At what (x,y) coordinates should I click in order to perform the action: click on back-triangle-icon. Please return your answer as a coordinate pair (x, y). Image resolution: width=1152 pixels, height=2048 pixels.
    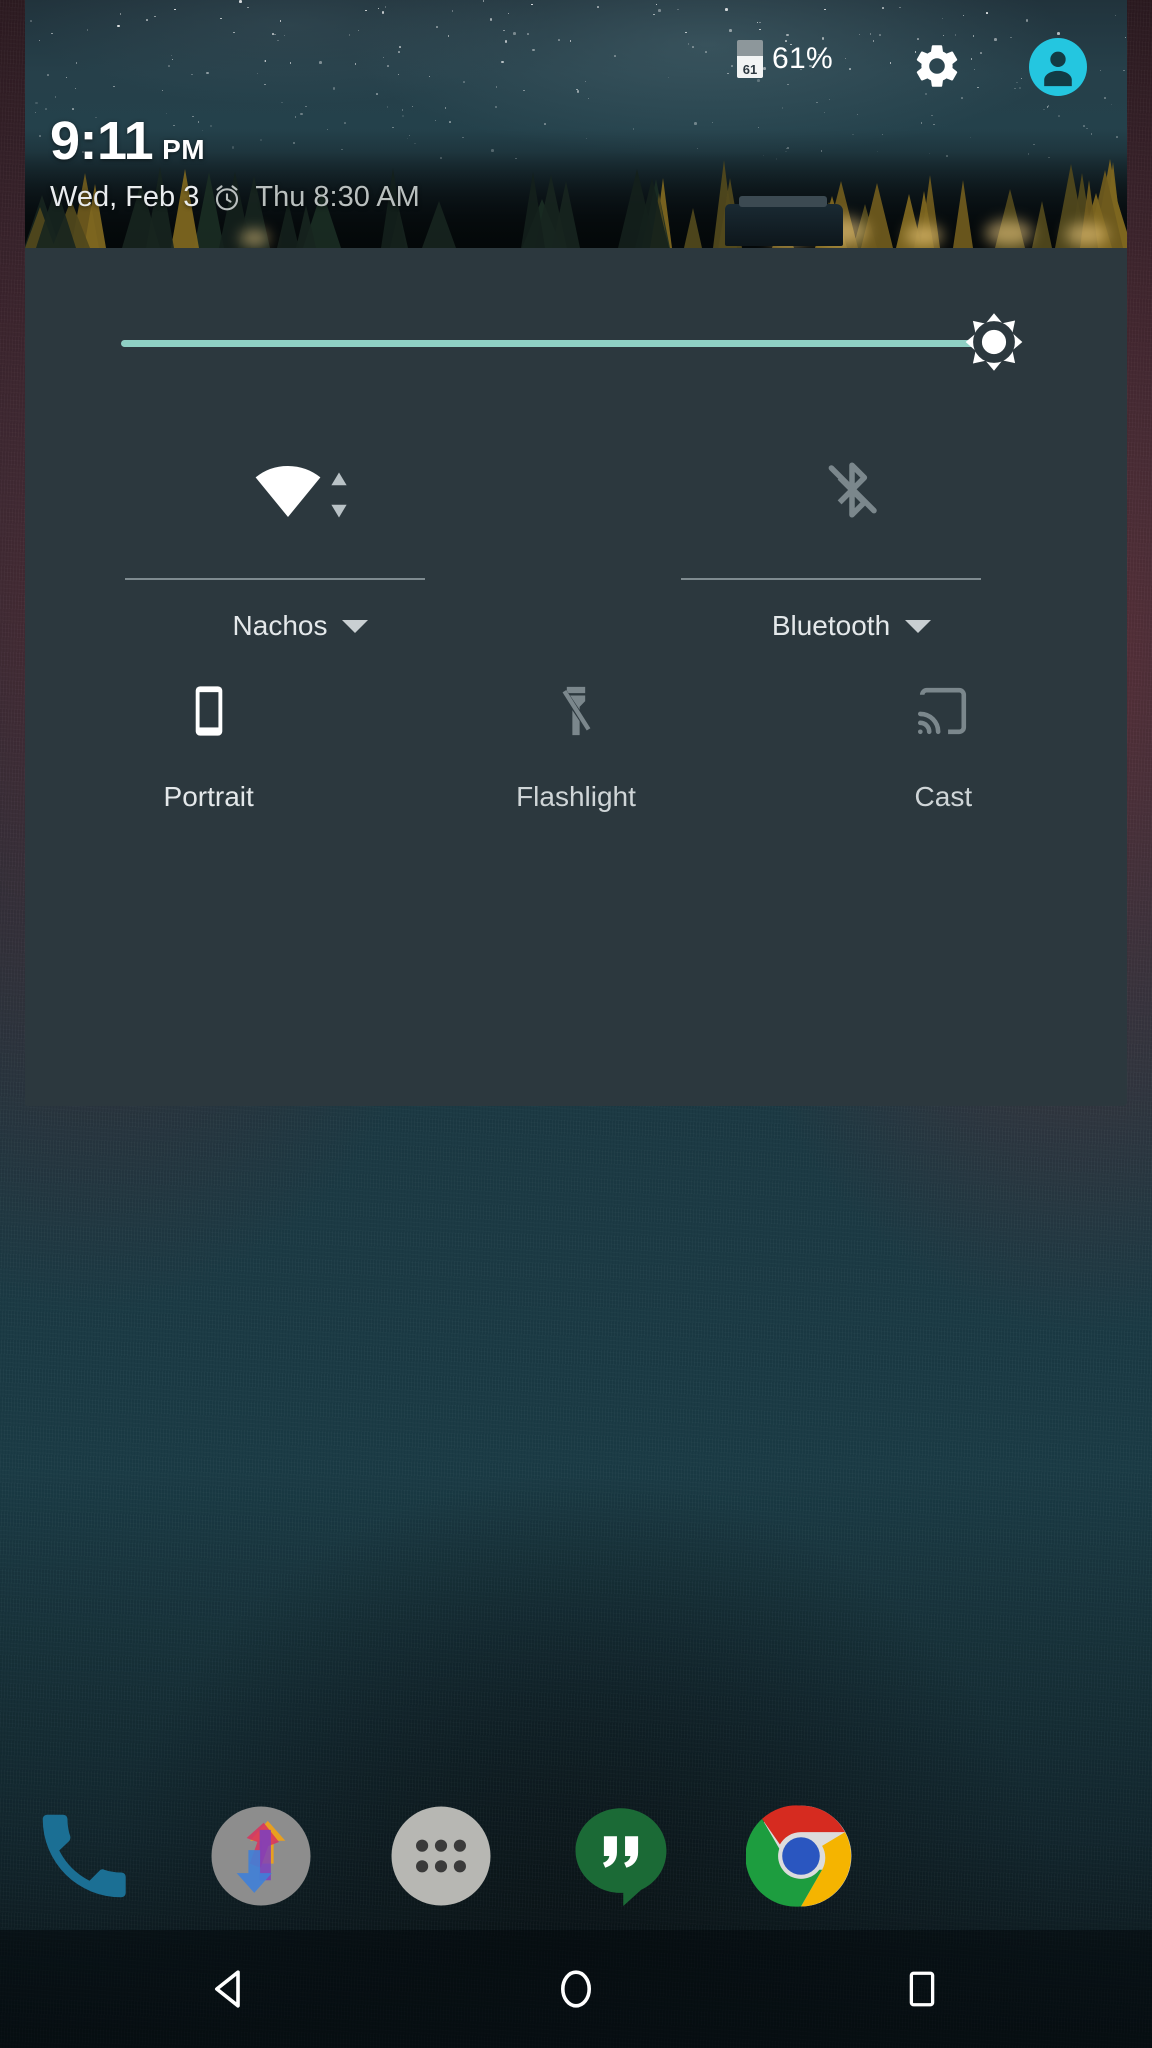
    Looking at the image, I should click on (227, 1989).